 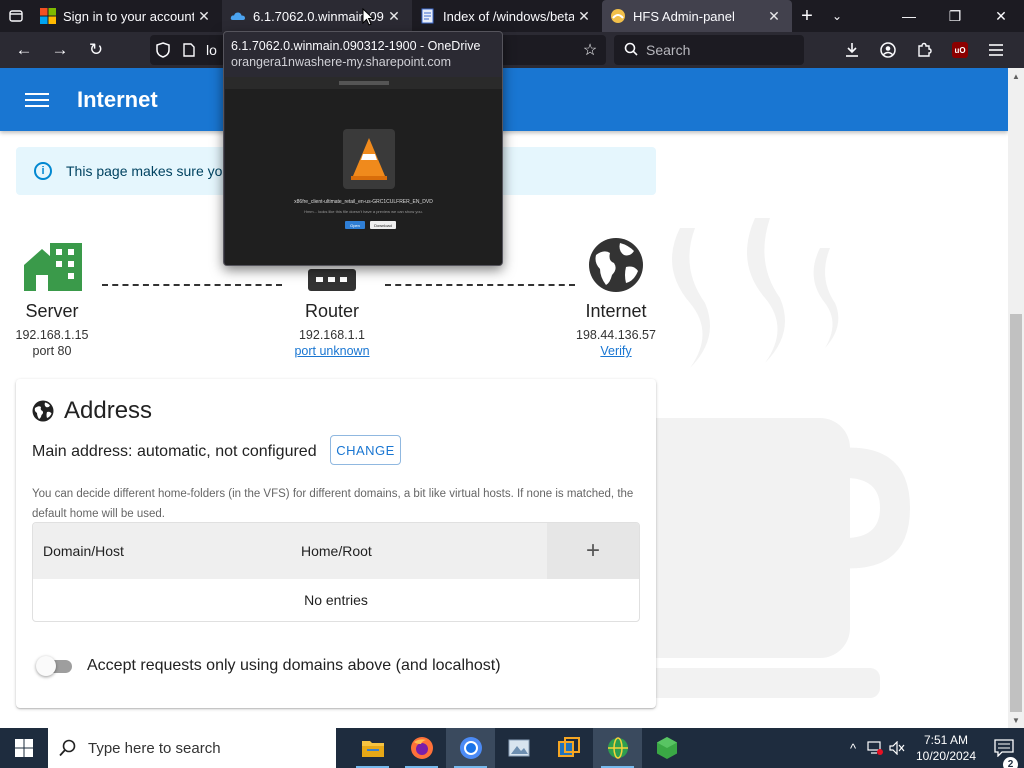 I want to click on microsoft-icon, so click(x=48, y=16).